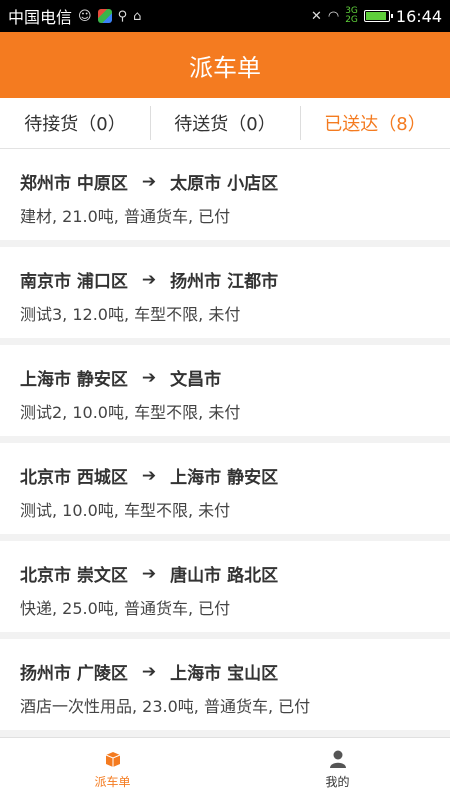  Describe the element at coordinates (112, 781) in the screenshot. I see `nav-label: 派车单` at that location.